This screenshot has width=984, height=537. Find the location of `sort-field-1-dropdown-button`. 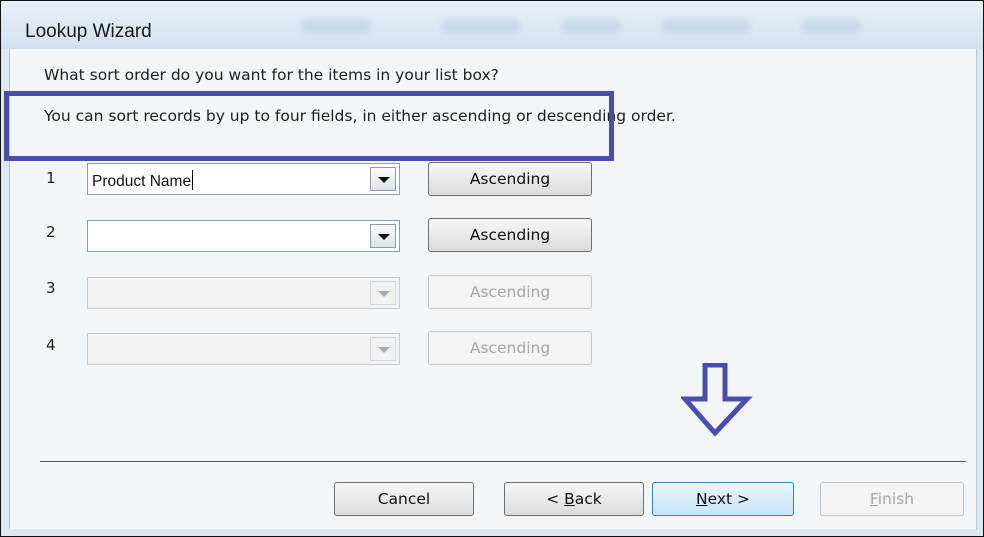

sort-field-1-dropdown-button is located at coordinates (383, 179).